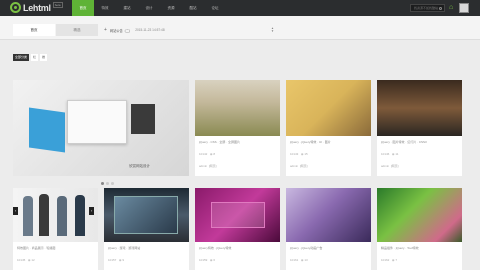 The width and height of the screenshot is (480, 270). I want to click on tag: Tool特效, so click(413, 248).